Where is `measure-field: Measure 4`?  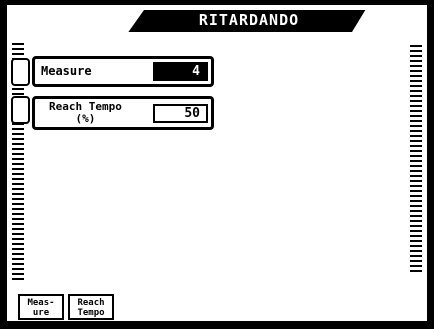
measure-field: Measure 4 is located at coordinates (123, 71).